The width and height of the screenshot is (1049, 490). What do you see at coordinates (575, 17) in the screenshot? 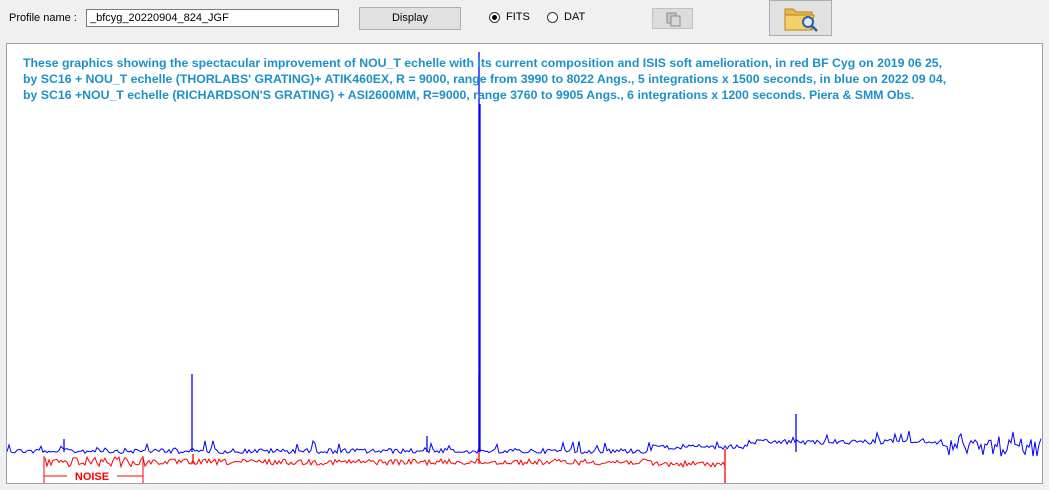
I see `radio-dat-label: DAT` at bounding box center [575, 17].